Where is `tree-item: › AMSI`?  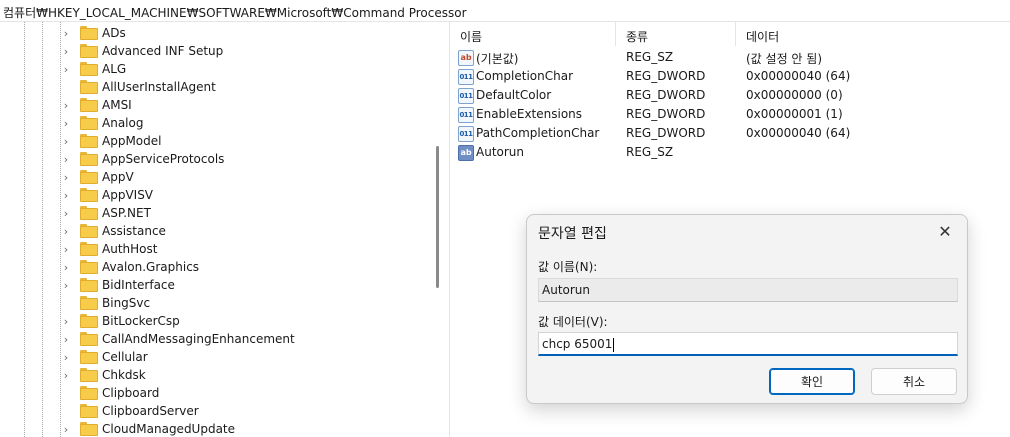 tree-item: › AMSI is located at coordinates (96, 105).